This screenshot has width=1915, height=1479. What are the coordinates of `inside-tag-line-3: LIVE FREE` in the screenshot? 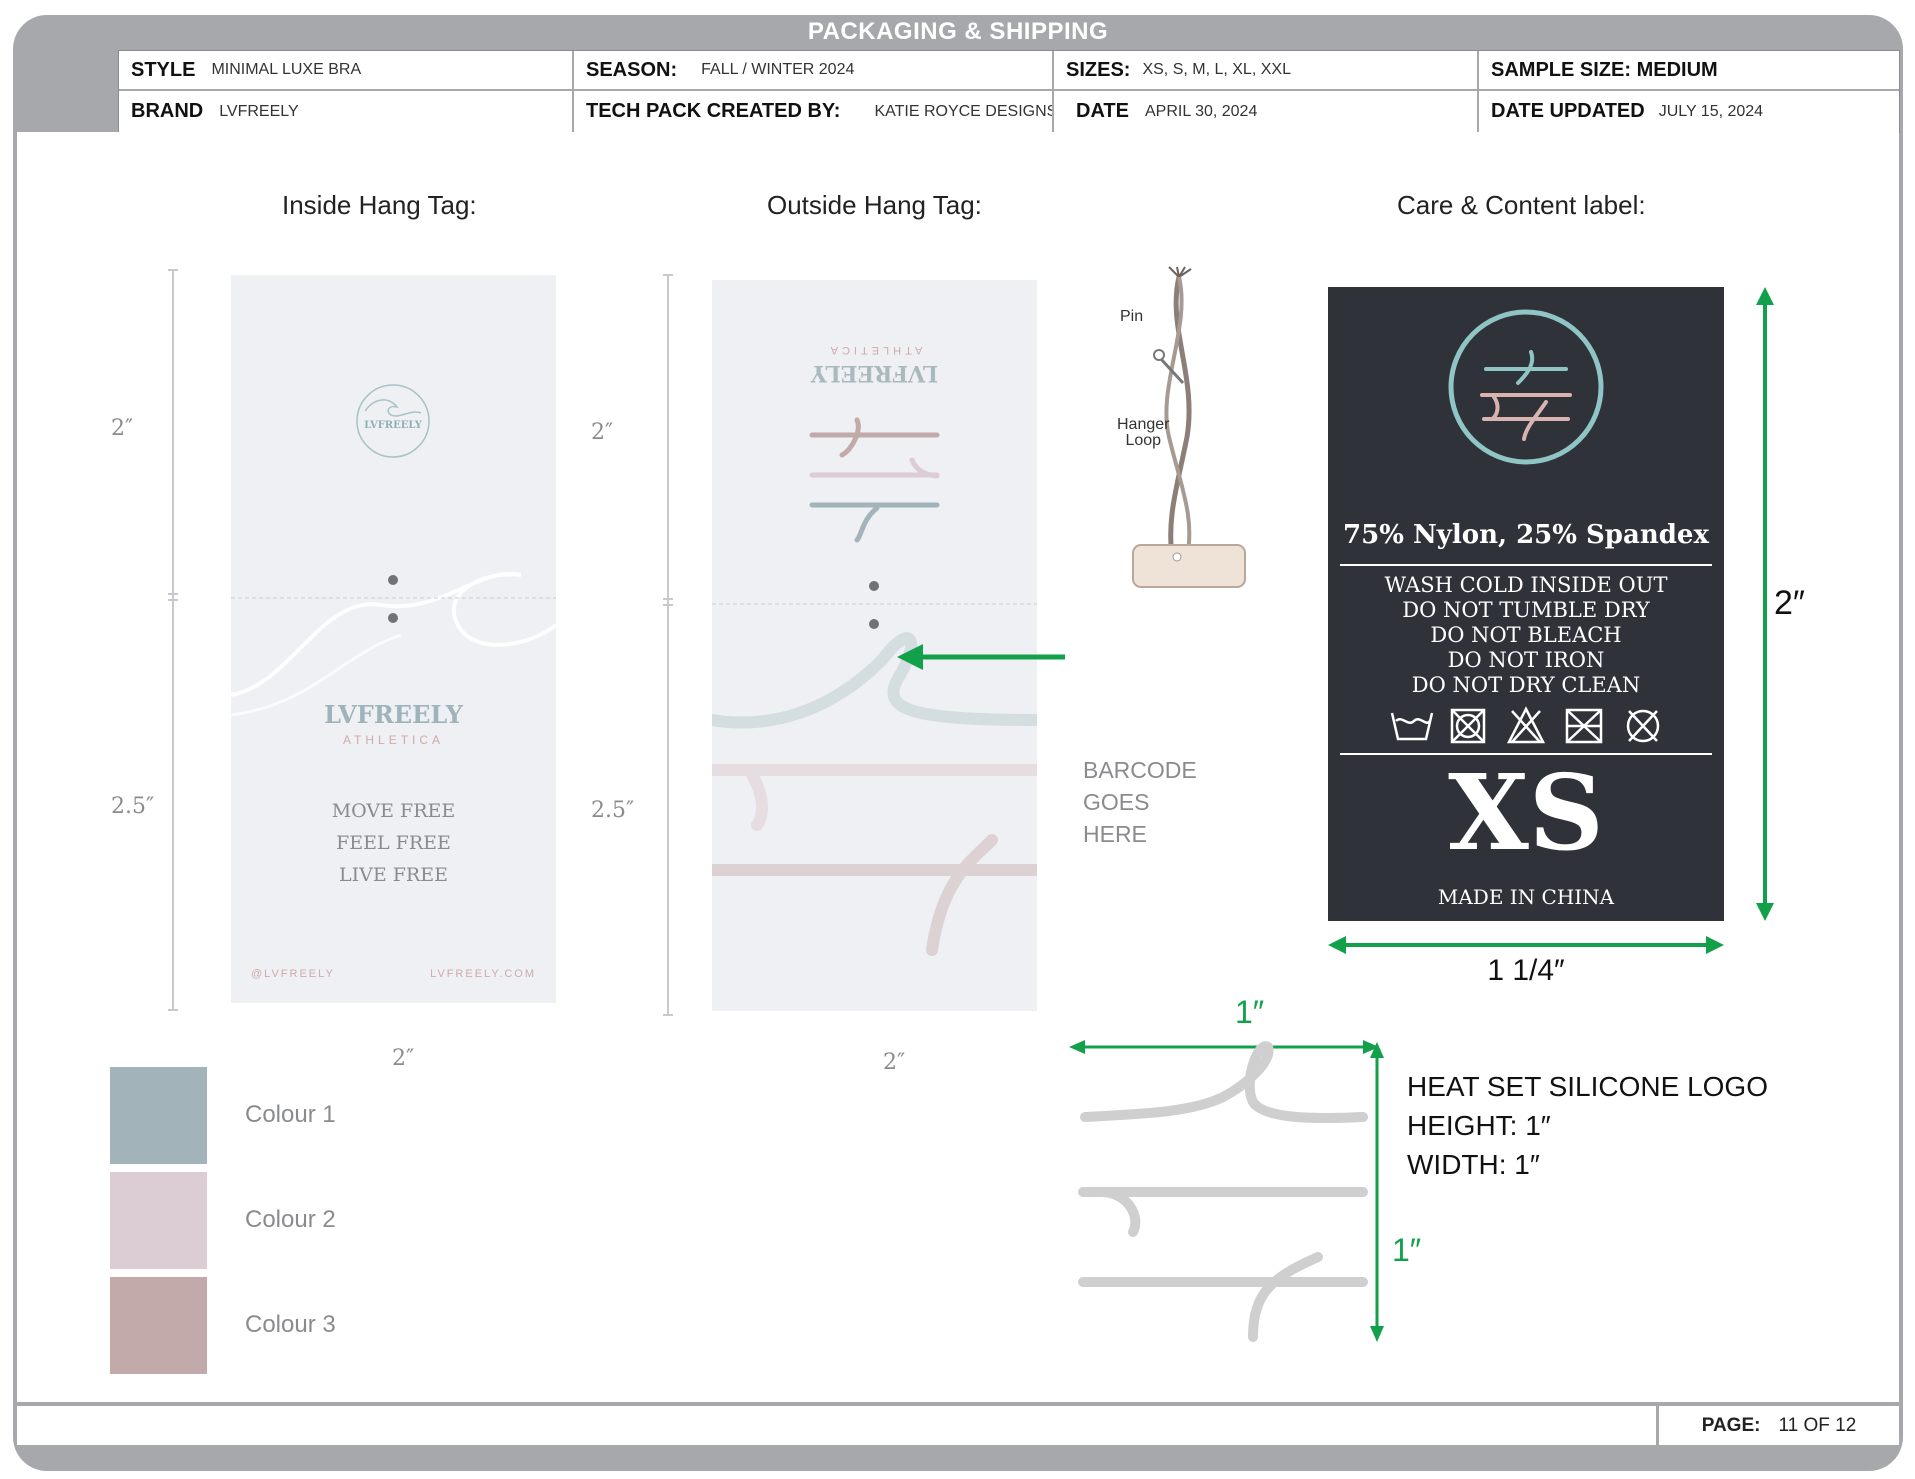 It's located at (393, 875).